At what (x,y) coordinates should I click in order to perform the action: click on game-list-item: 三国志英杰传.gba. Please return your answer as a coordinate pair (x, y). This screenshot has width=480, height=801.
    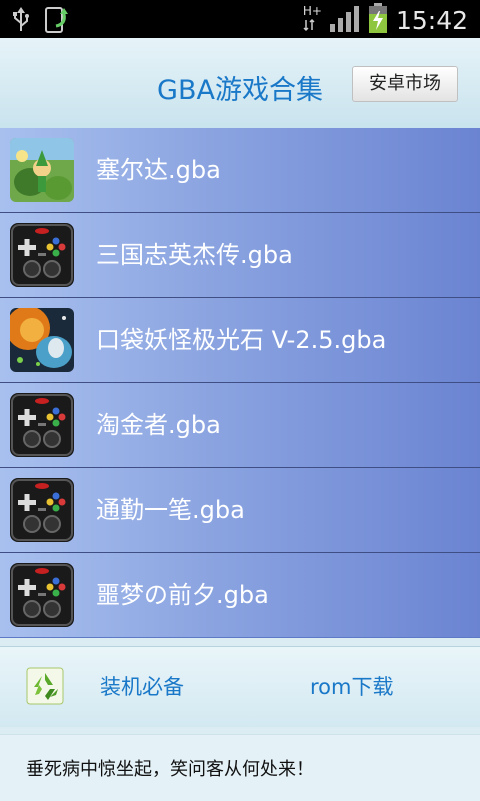
    Looking at the image, I should click on (240, 255).